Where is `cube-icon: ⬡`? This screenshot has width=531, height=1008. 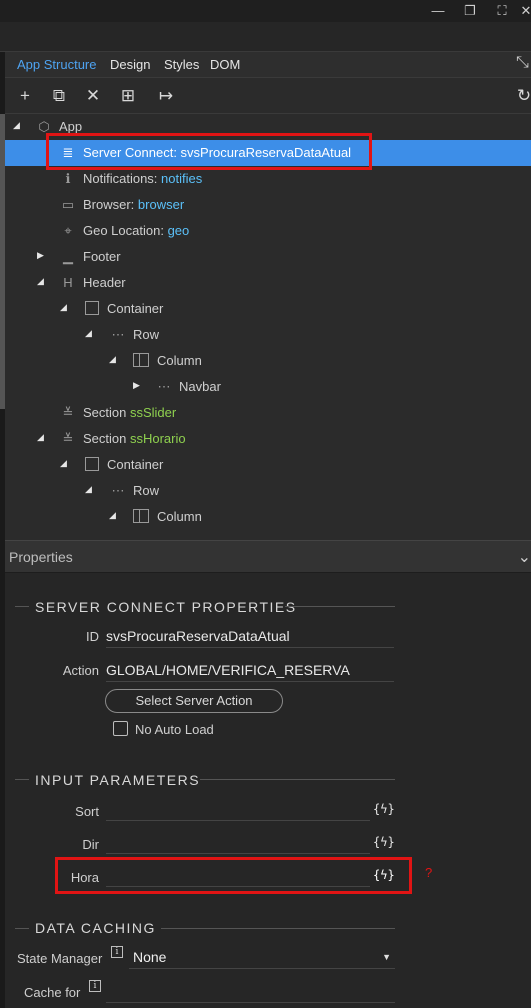
cube-icon: ⬡ is located at coordinates (44, 126).